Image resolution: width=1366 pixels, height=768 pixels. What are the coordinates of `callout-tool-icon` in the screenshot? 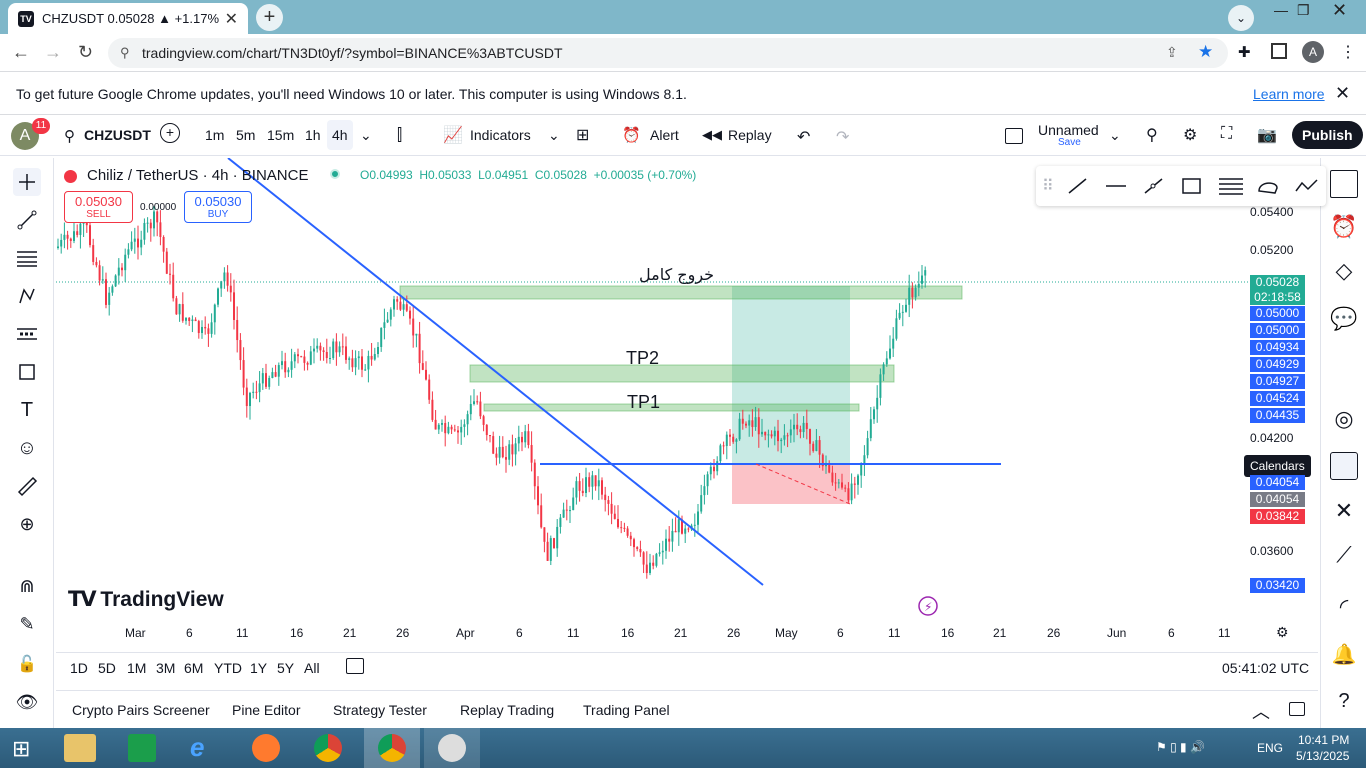 It's located at (1268, 186).